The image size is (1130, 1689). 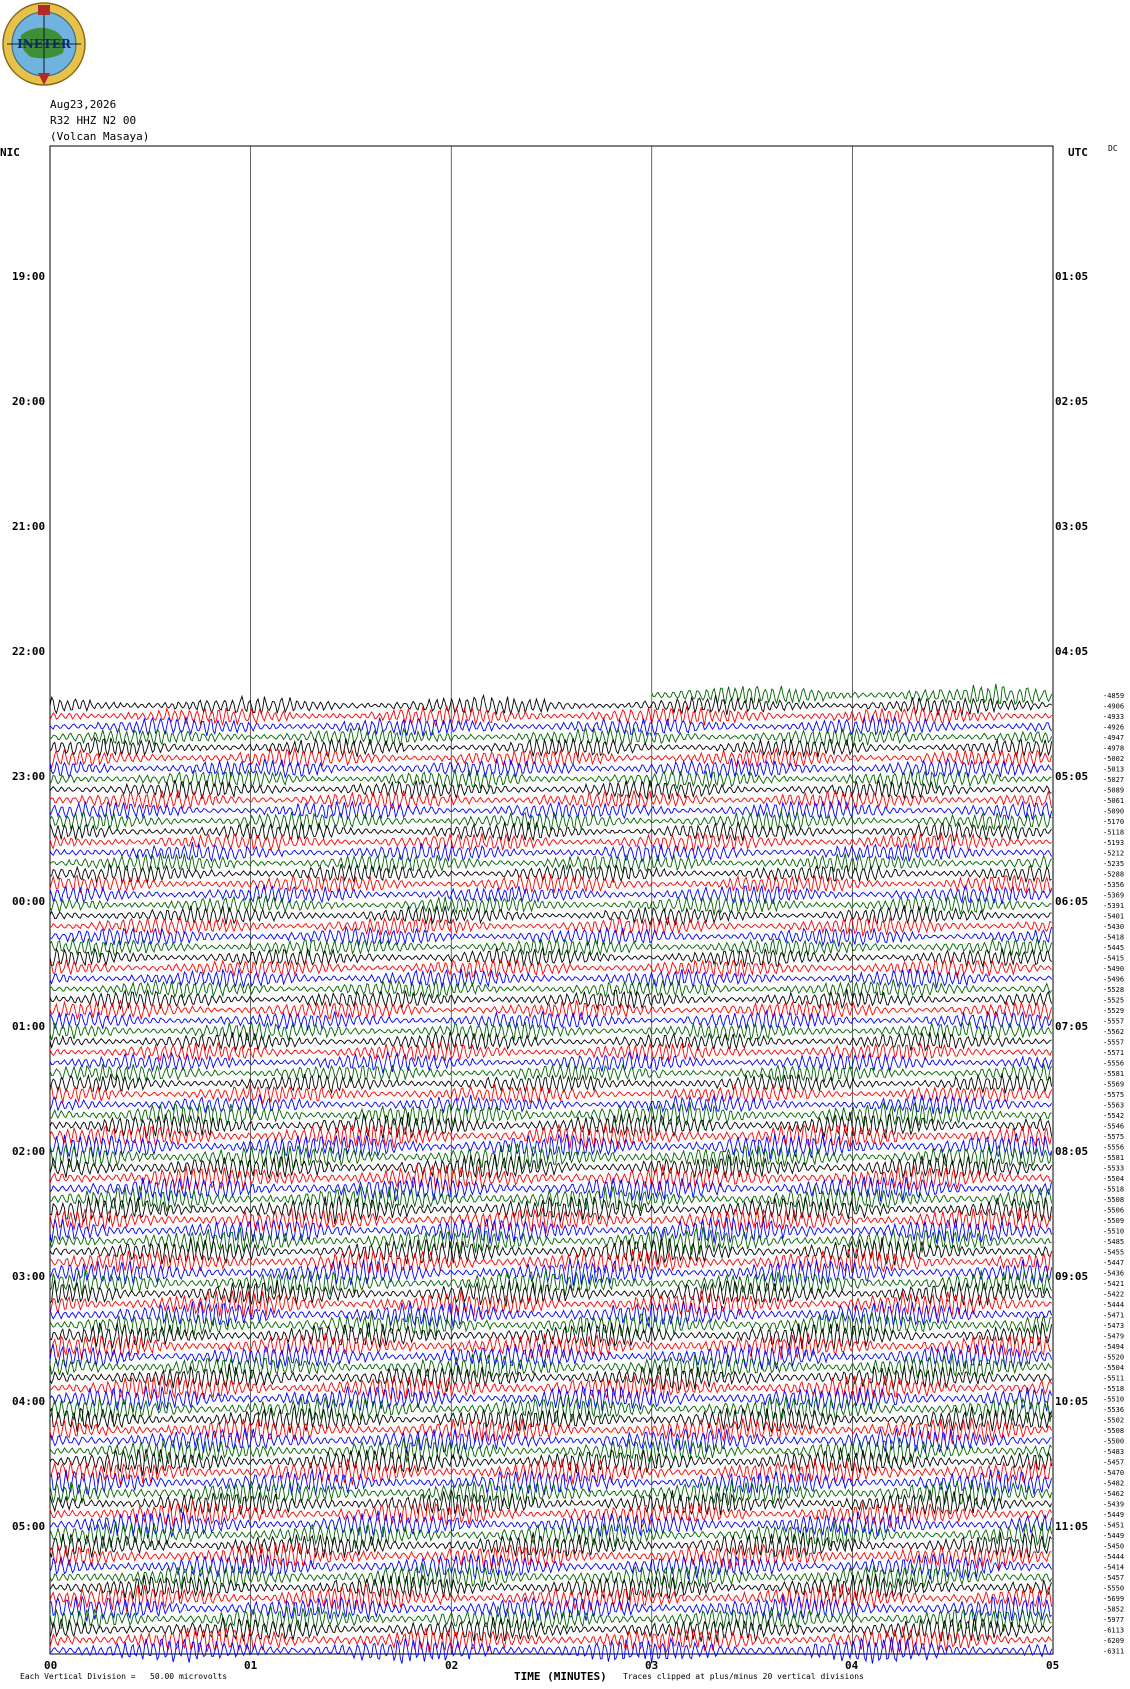 What do you see at coordinates (29, 1526) in the screenshot?
I see `left-time-label: 05:00` at bounding box center [29, 1526].